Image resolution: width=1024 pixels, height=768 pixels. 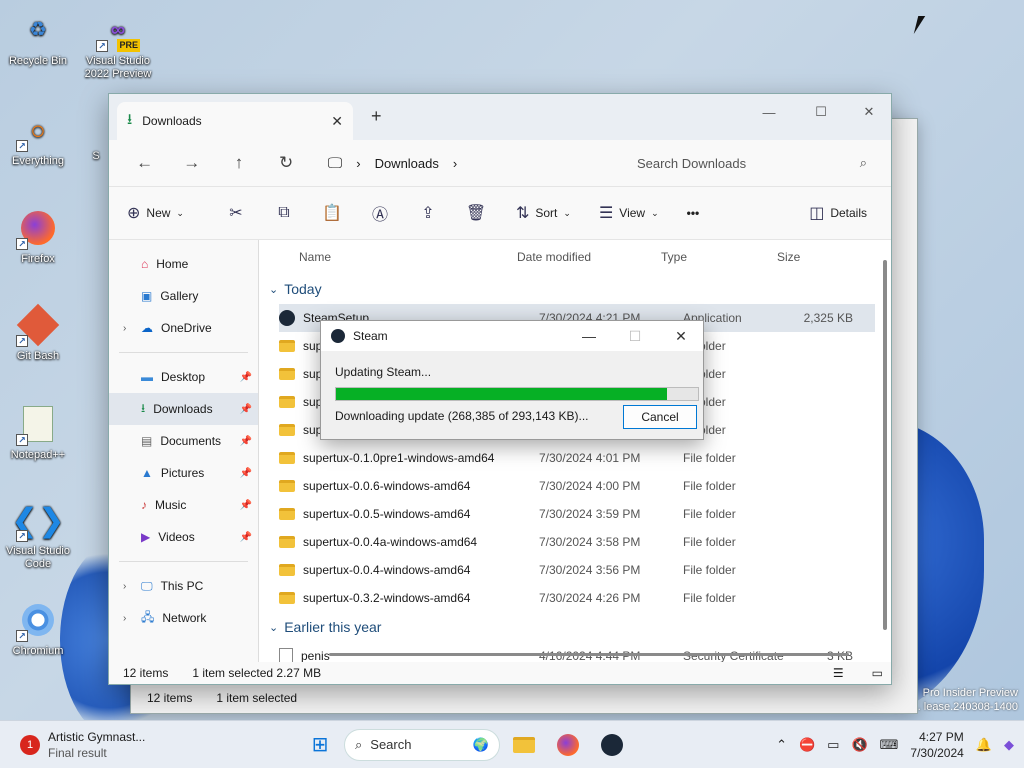 What do you see at coordinates (286, 163) in the screenshot?
I see `refresh-button: ↻` at bounding box center [286, 163].